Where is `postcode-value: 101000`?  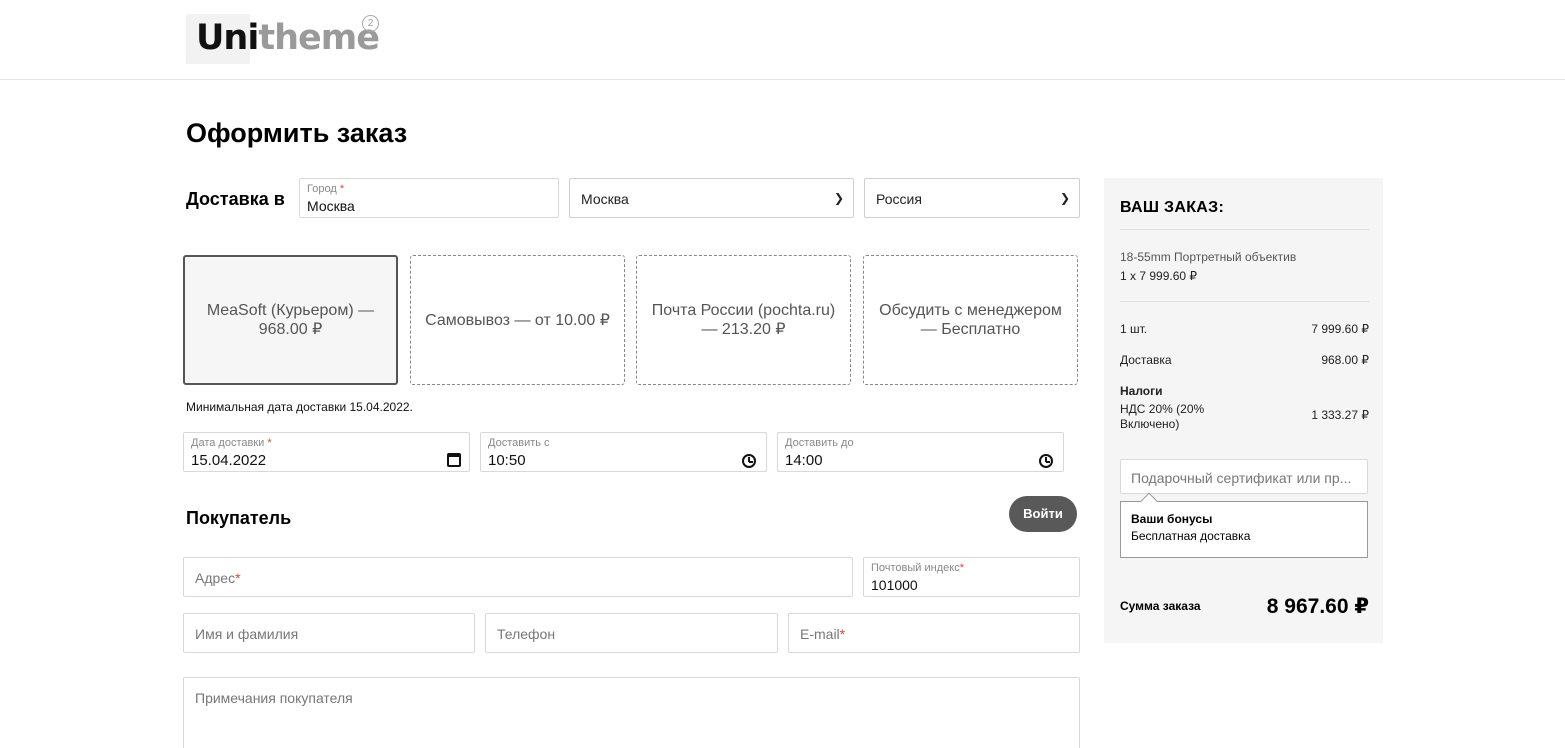
postcode-value: 101000 is located at coordinates (894, 585).